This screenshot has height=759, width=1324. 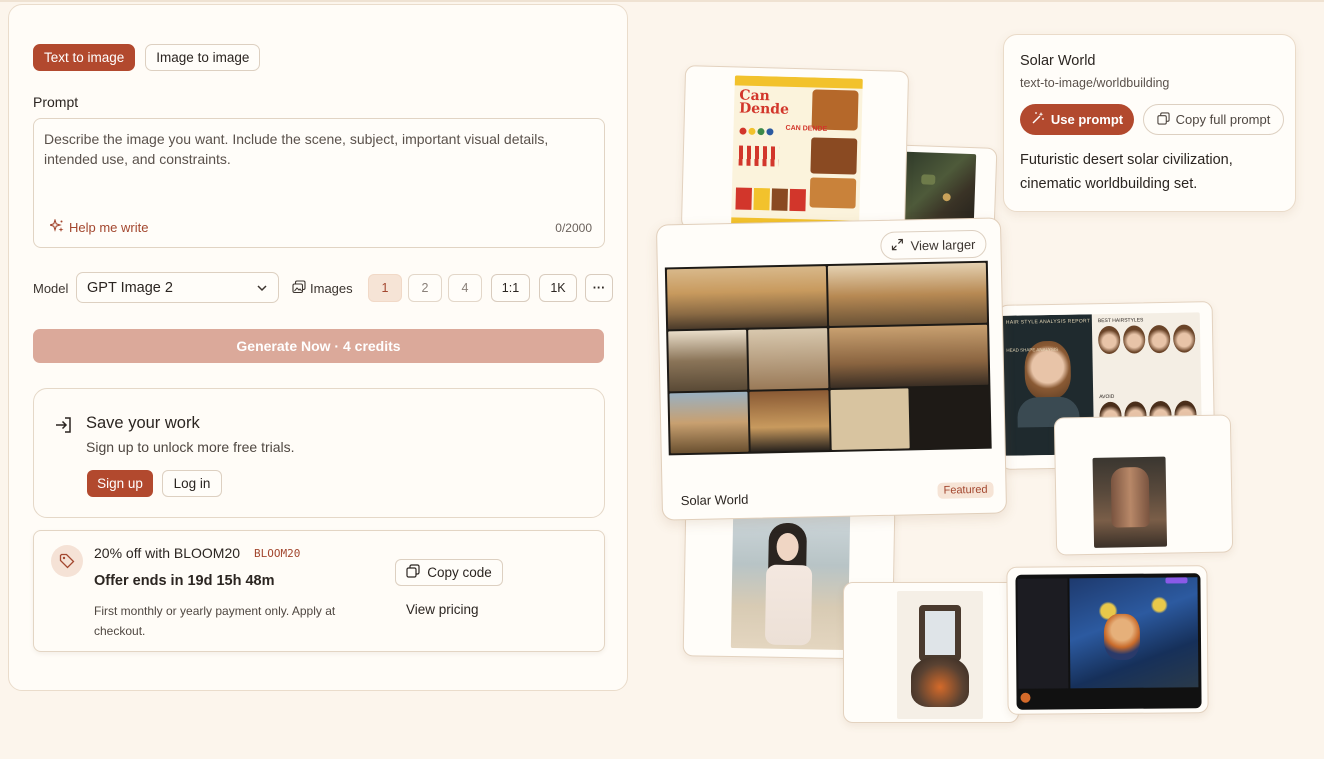 What do you see at coordinates (190, 447) in the screenshot?
I see `save-subtitle: Sign up to unlock more free trials.` at bounding box center [190, 447].